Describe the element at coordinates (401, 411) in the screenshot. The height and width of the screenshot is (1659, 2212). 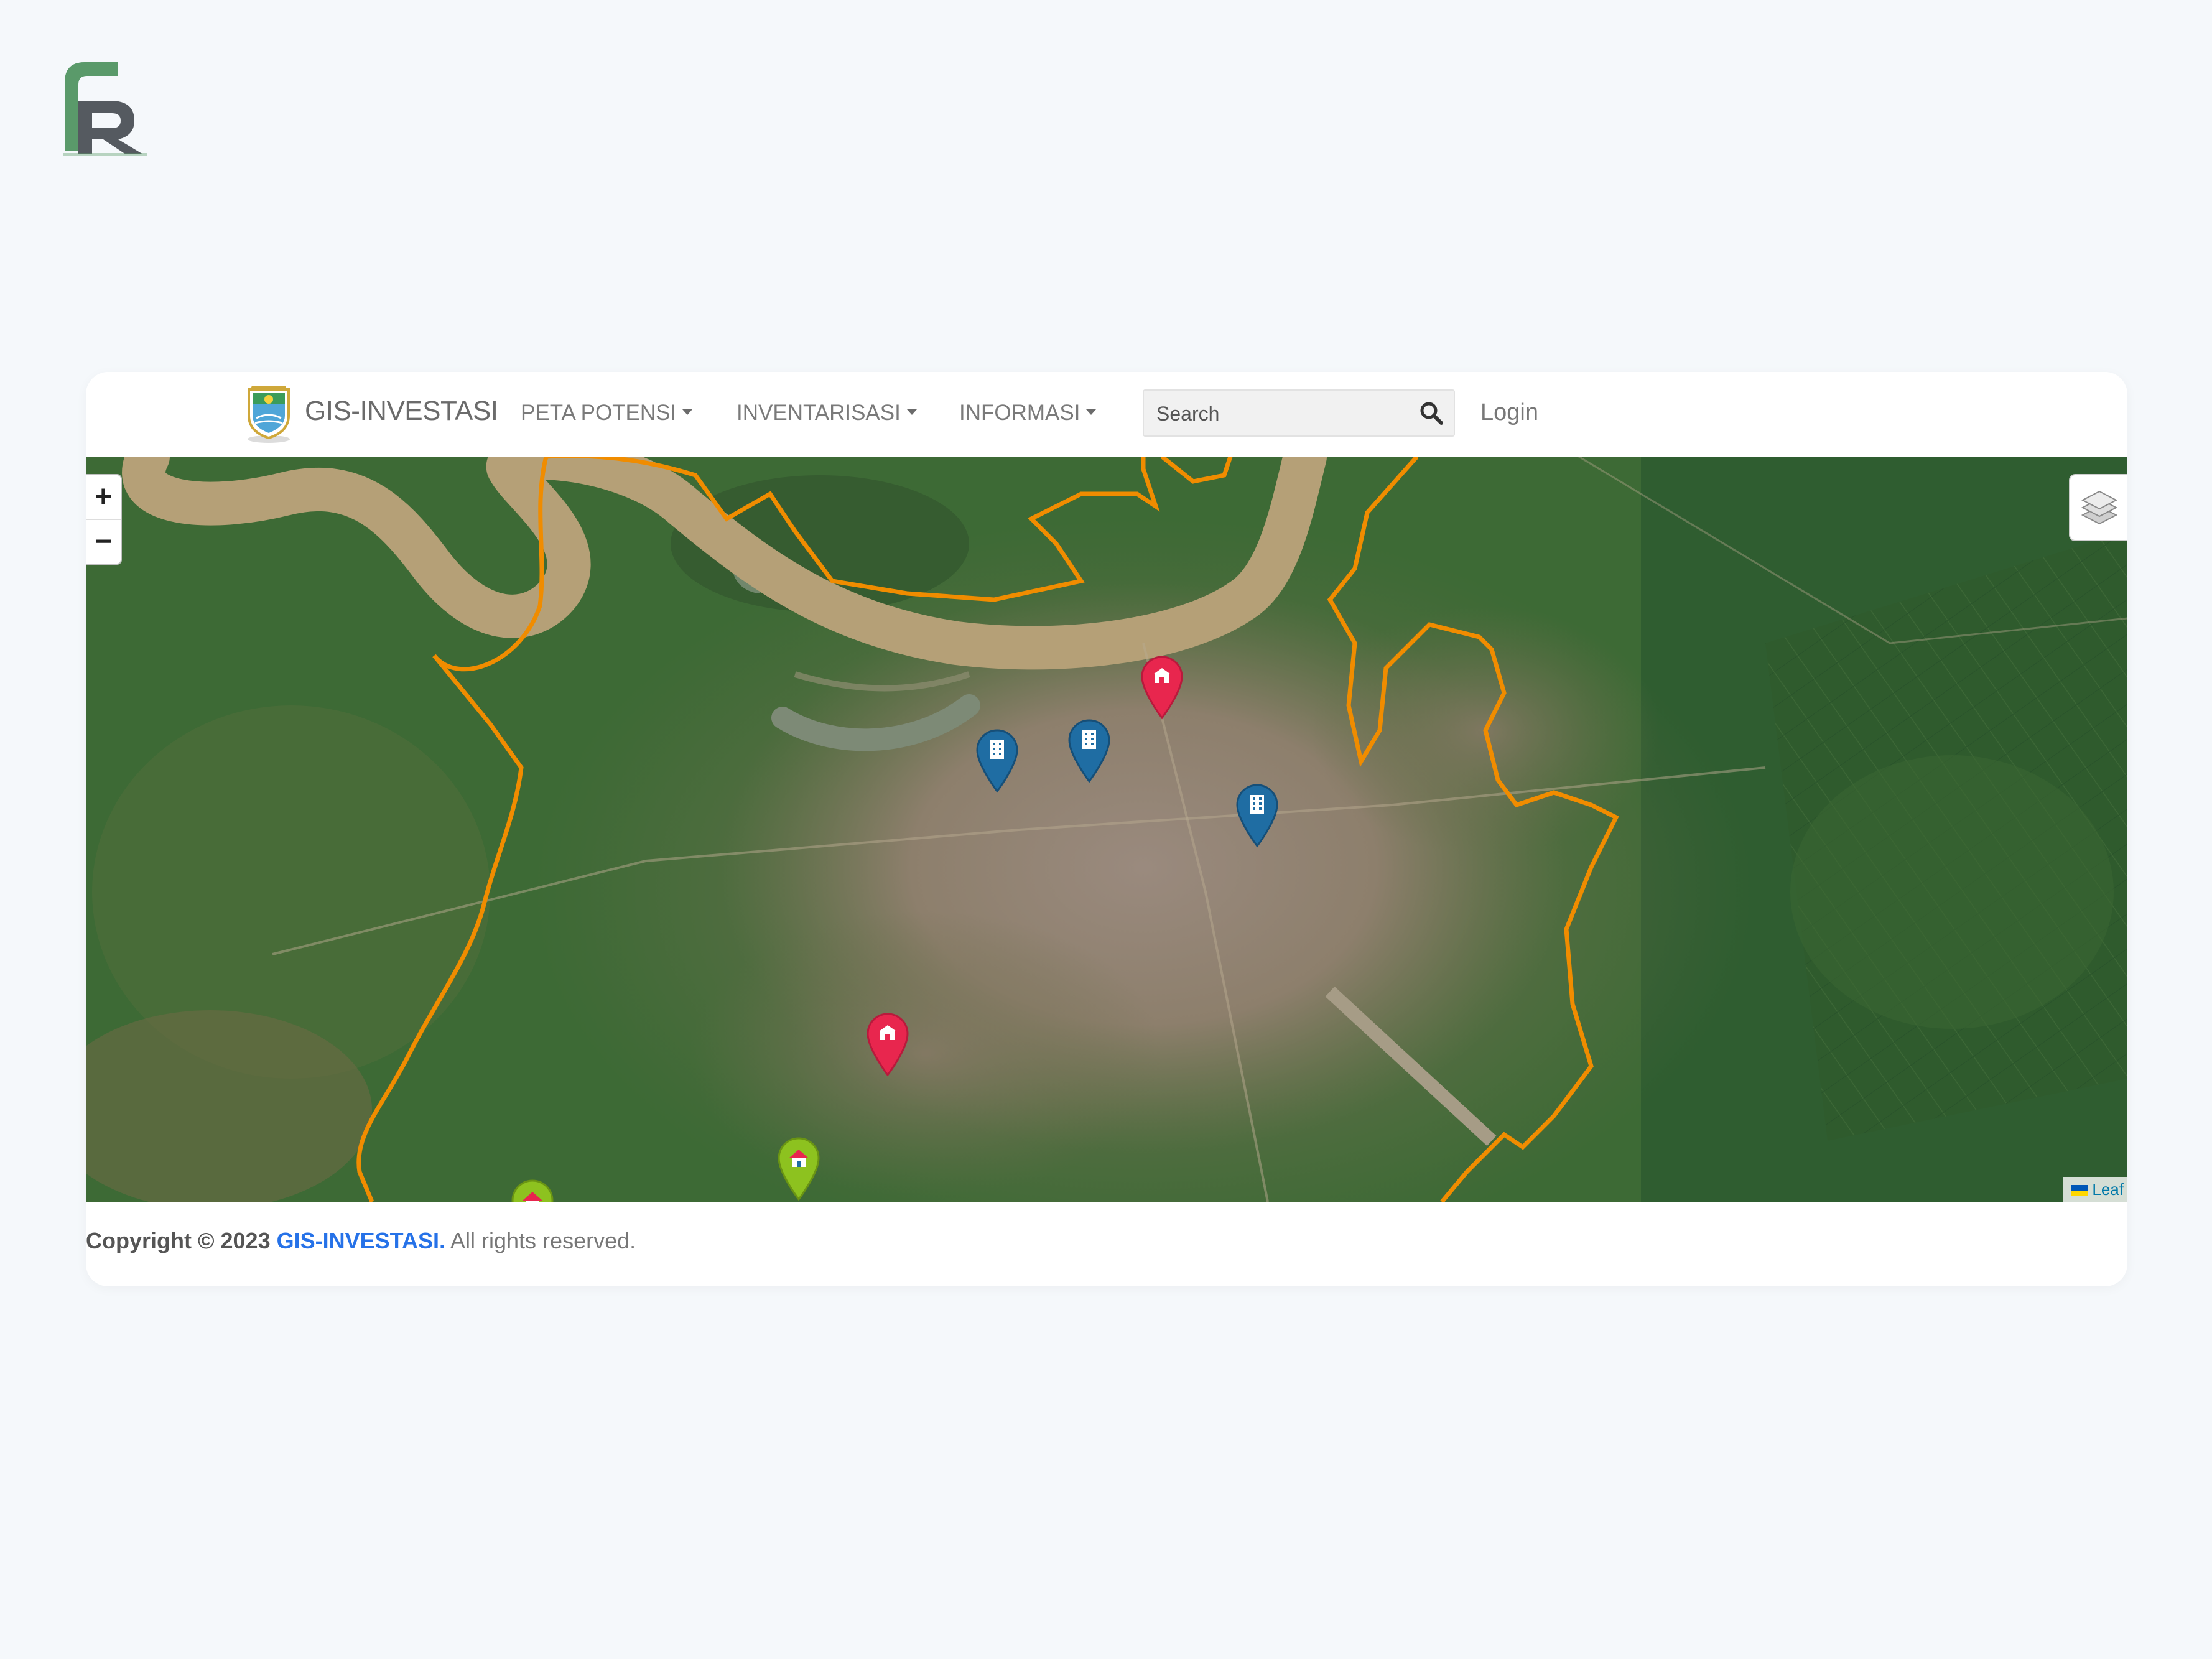
I see `brand-title: GIS-INVESTASI` at that location.